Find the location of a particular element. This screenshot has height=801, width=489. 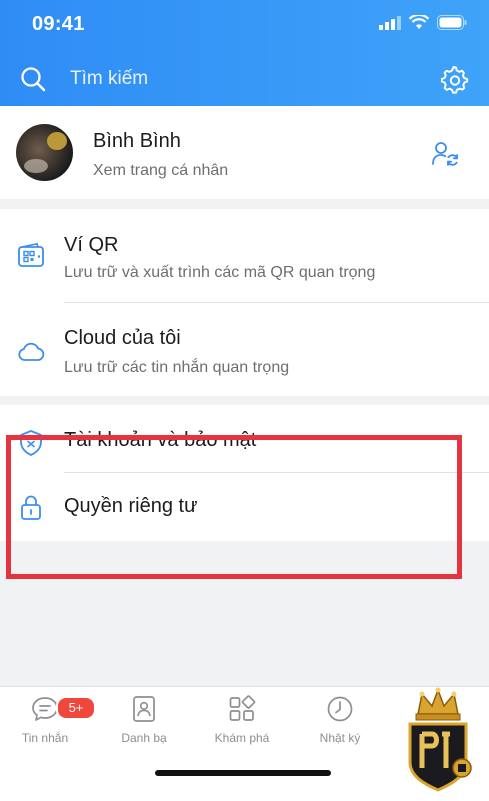

tab-label: Tin nhắn is located at coordinates (45, 738).